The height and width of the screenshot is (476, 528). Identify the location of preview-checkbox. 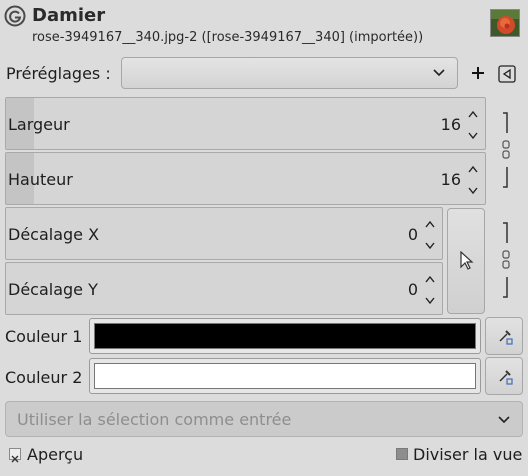
(15, 455).